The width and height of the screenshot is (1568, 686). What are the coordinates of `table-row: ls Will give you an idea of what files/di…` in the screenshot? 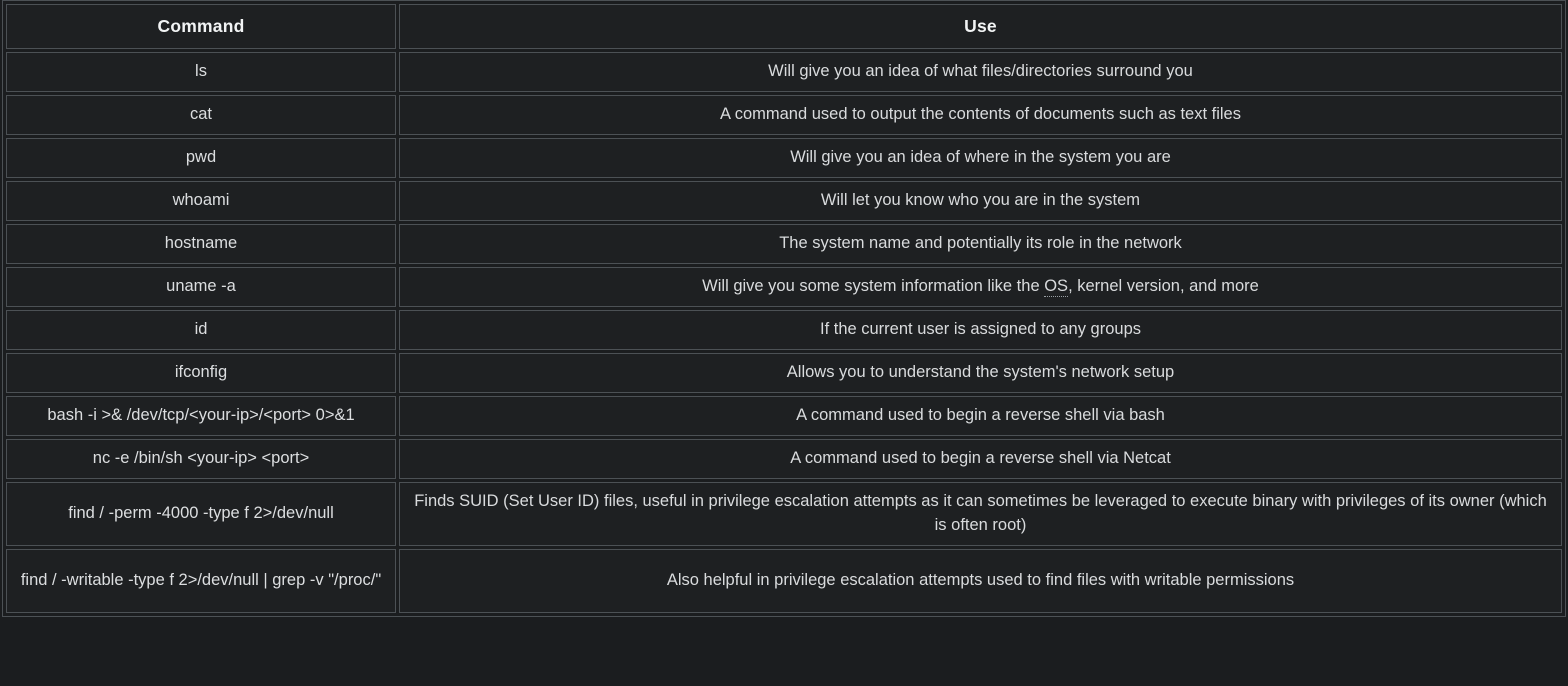 It's located at (784, 72).